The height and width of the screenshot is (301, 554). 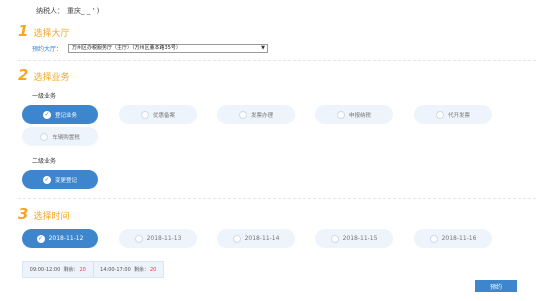 I want to click on taxpayer-label: 纳税人：, so click(x=50, y=11).